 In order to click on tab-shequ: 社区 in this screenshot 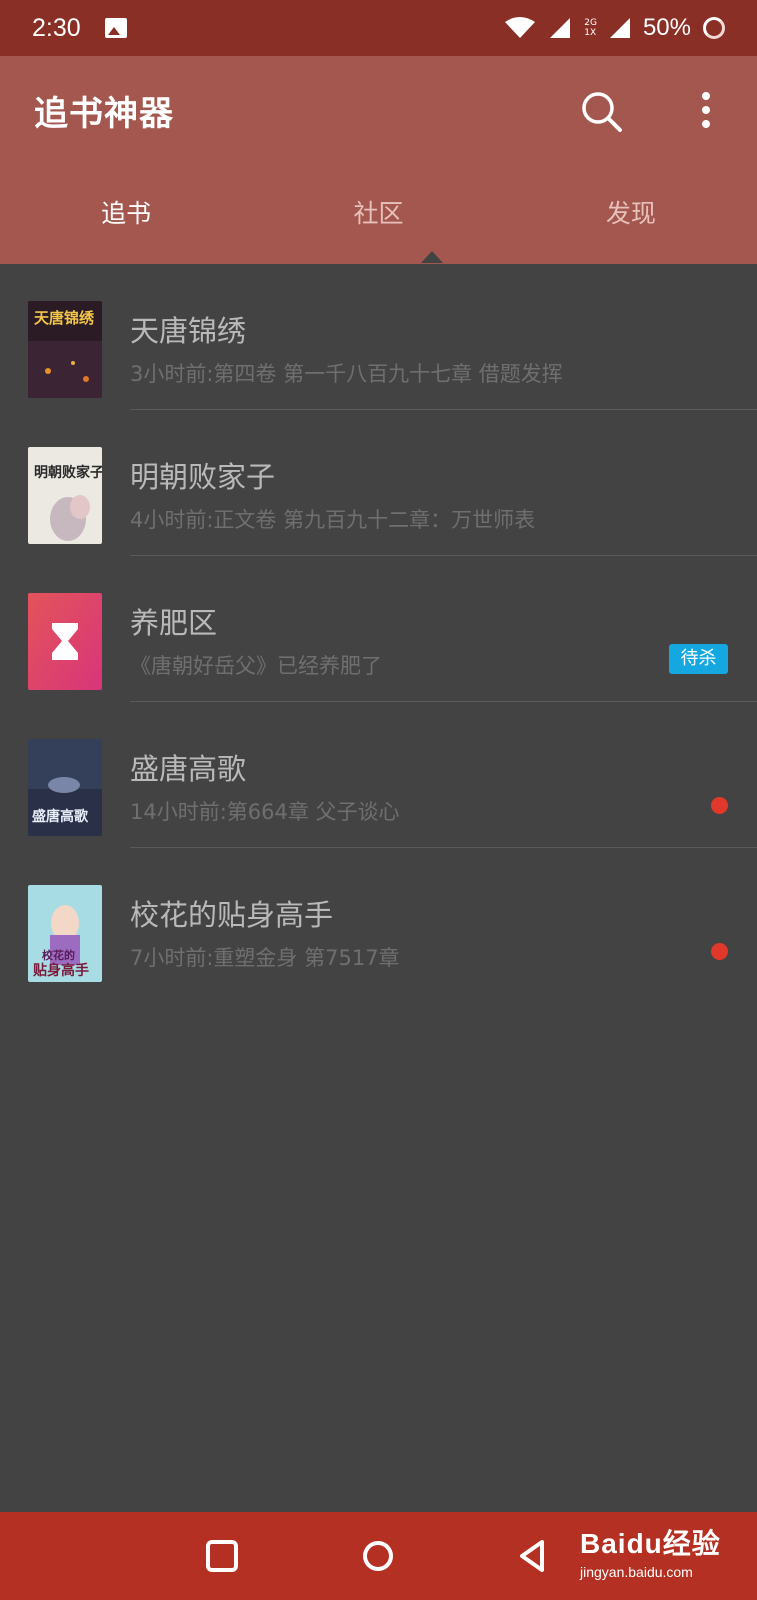, I will do `click(378, 226)`.